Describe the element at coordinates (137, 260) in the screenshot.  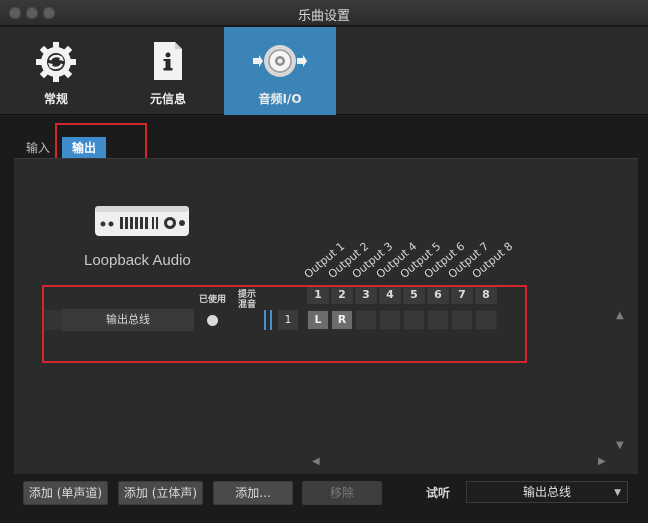
I see `device-name: Loopback Audio` at that location.